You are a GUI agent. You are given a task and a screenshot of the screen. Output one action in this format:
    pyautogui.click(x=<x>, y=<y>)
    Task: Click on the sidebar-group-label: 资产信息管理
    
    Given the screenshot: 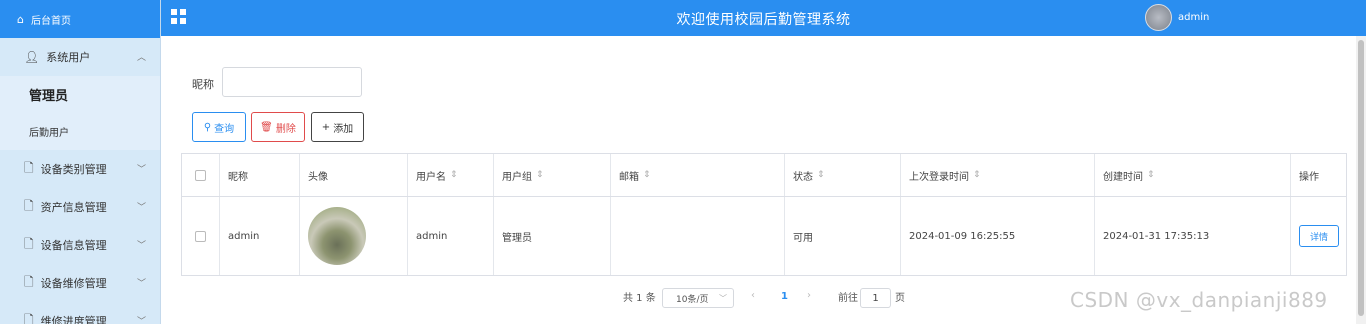 What is the action you would take?
    pyautogui.click(x=73, y=207)
    